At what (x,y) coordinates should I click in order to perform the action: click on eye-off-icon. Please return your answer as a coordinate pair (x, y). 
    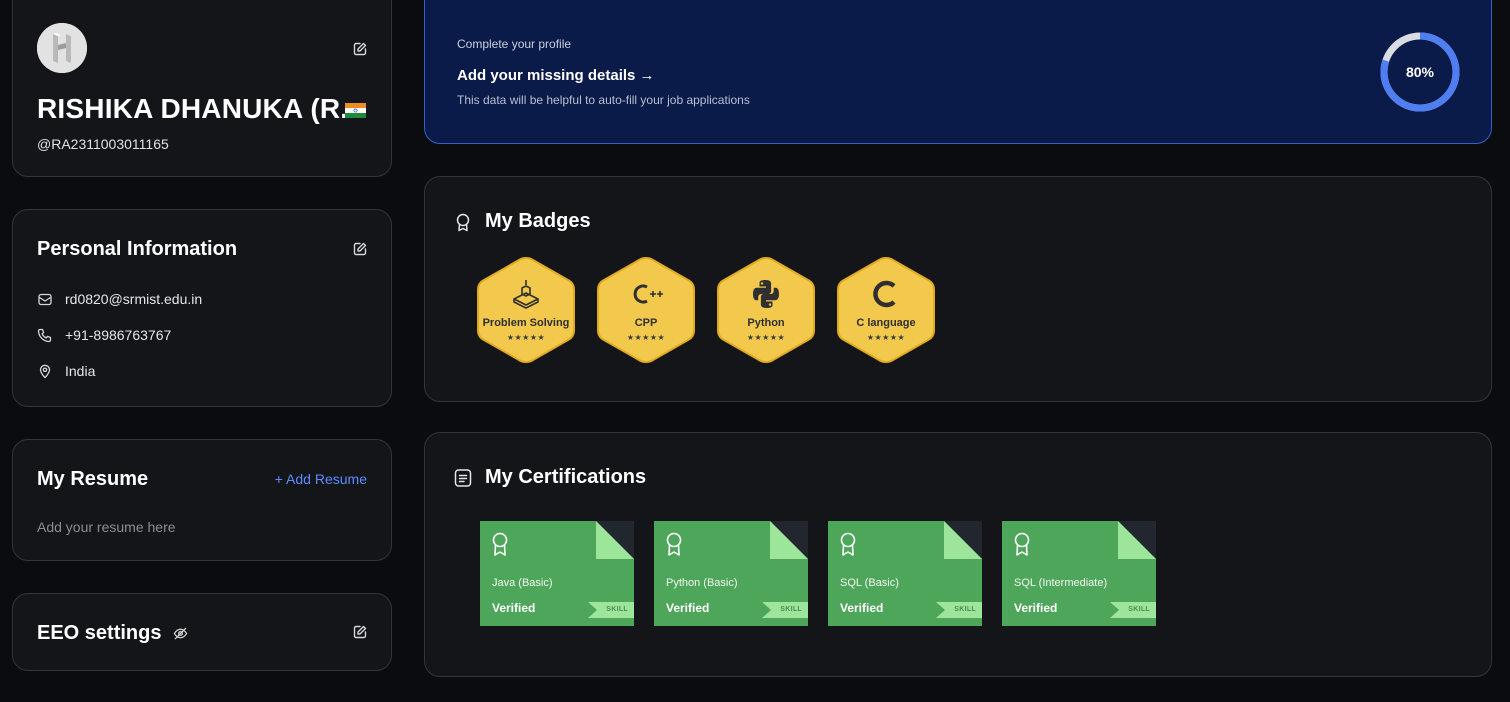
    Looking at the image, I should click on (180, 633).